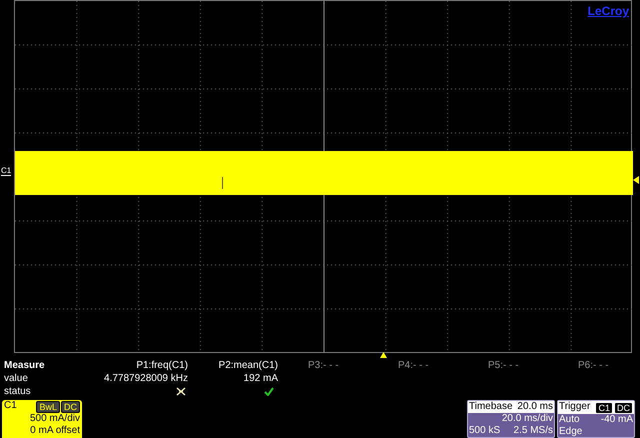 The height and width of the screenshot is (438, 640). What do you see at coordinates (592, 365) in the screenshot?
I see `parameter-label: P6:- - -` at bounding box center [592, 365].